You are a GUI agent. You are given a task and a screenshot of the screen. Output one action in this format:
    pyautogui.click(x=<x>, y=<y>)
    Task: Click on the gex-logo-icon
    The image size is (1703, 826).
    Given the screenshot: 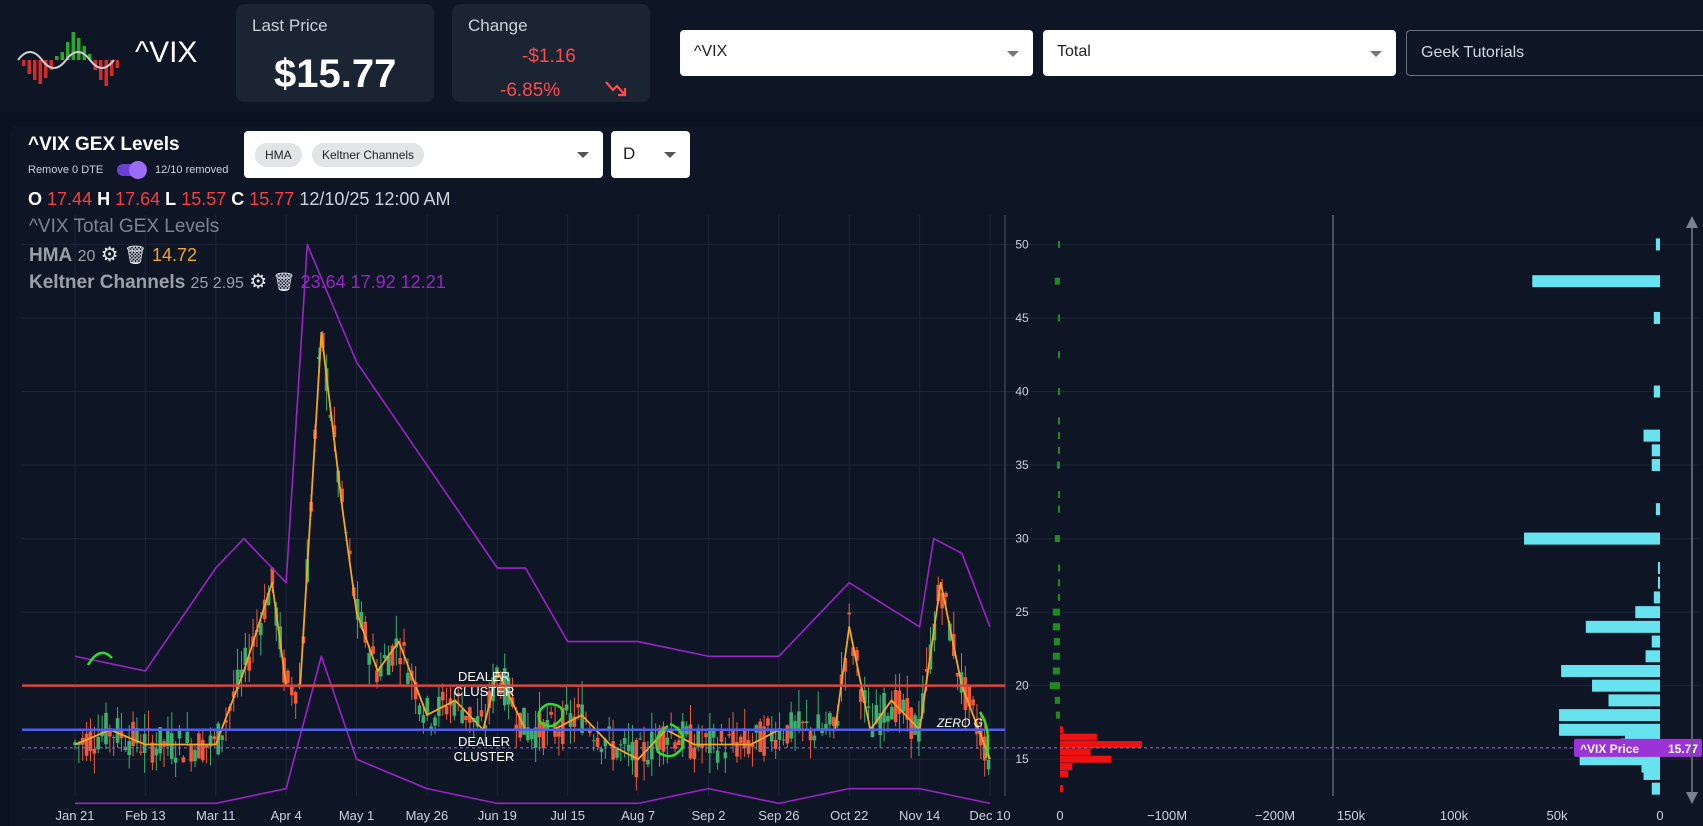 What is the action you would take?
    pyautogui.click(x=68, y=59)
    